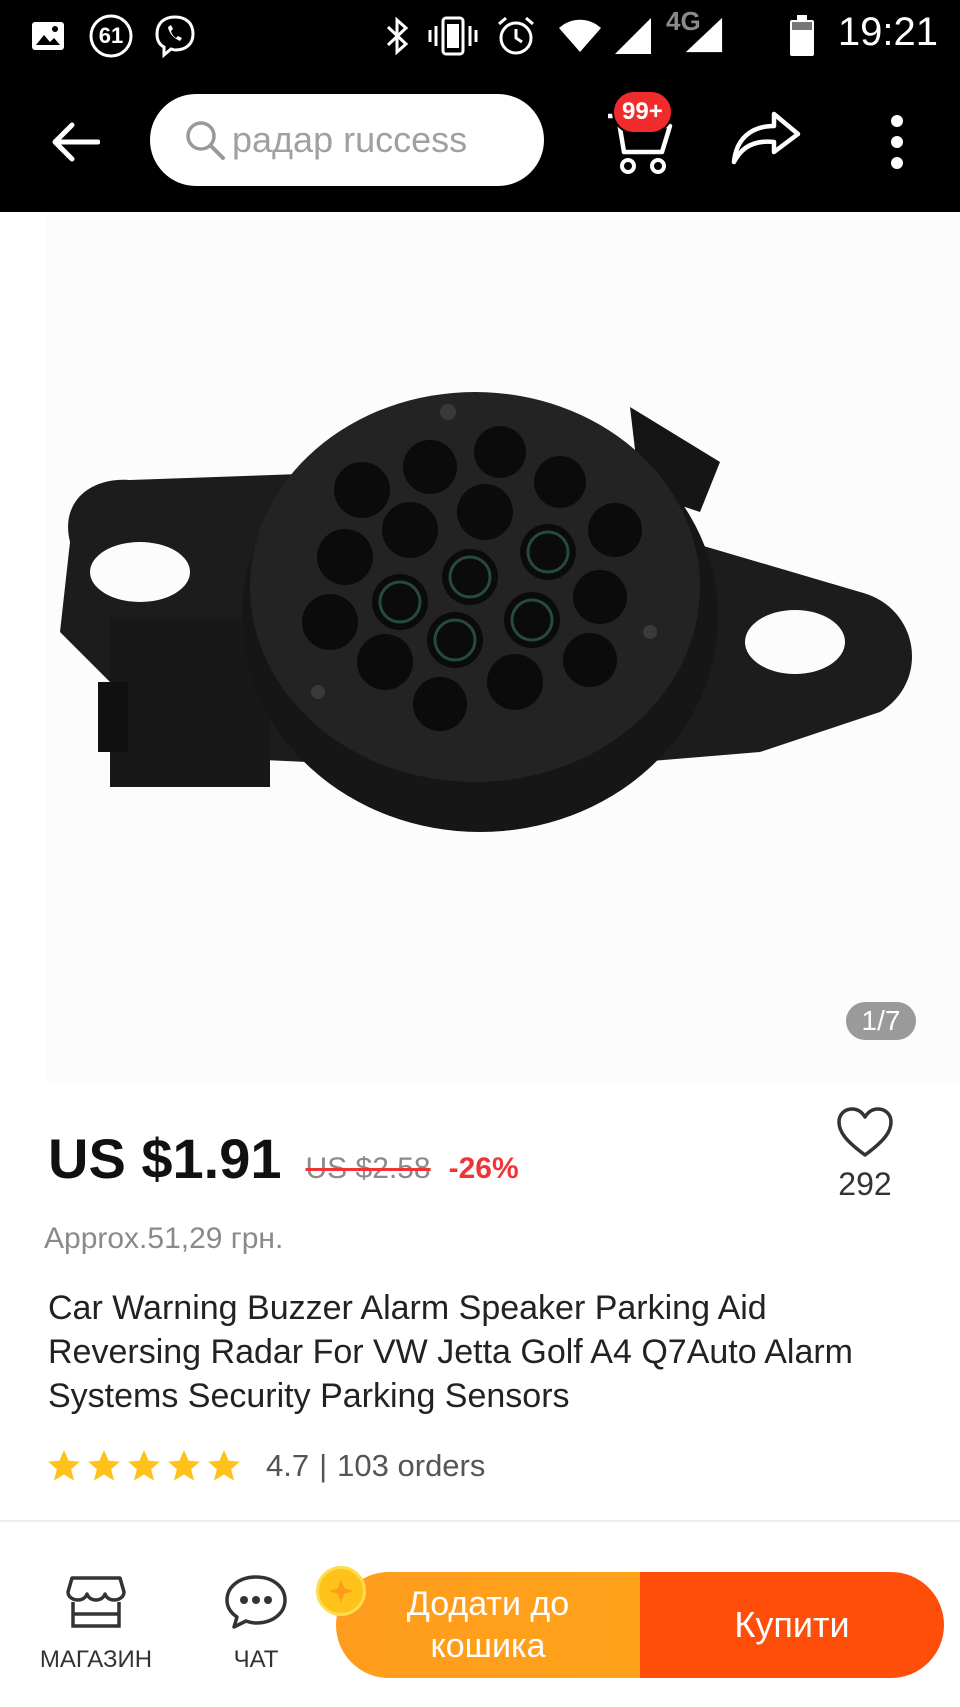  What do you see at coordinates (283, 1158) in the screenshot?
I see `price-row: US $1.91 US $2.58 -26%` at bounding box center [283, 1158].